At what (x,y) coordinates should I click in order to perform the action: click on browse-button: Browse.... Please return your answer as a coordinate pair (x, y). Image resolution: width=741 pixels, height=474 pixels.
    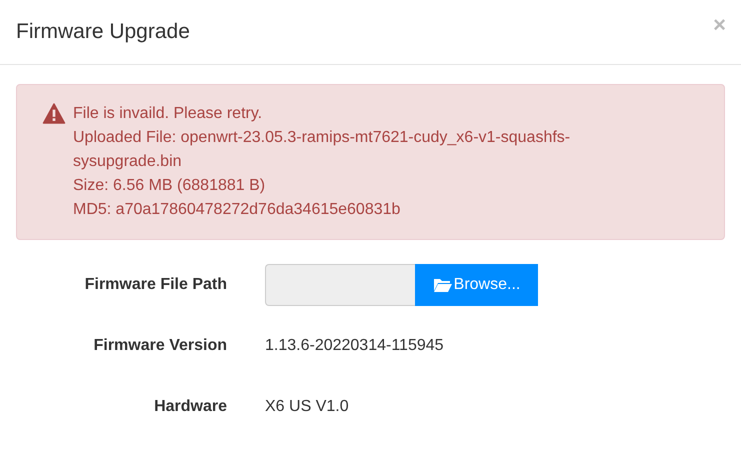
    Looking at the image, I should click on (476, 285).